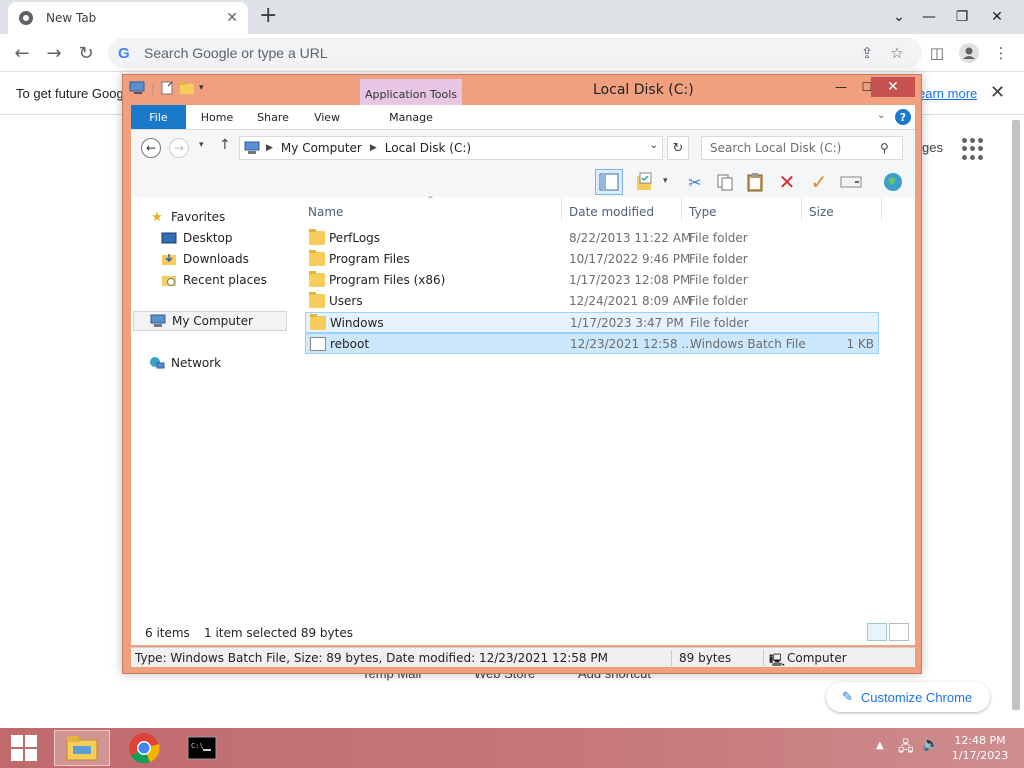 The image size is (1024, 768). I want to click on reload-icon: ↻, so click(86, 53).